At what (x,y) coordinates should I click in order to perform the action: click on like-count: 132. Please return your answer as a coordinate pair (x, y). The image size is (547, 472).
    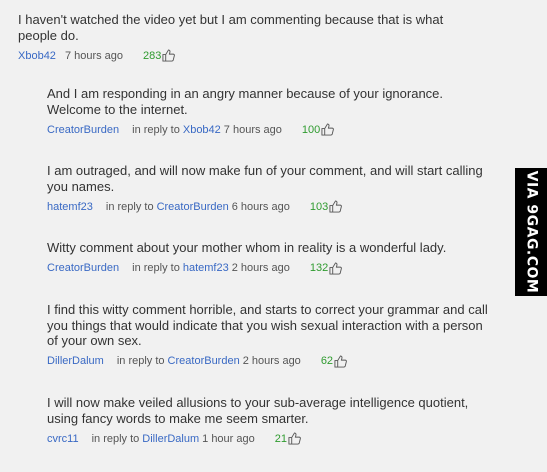
    Looking at the image, I should click on (326, 268).